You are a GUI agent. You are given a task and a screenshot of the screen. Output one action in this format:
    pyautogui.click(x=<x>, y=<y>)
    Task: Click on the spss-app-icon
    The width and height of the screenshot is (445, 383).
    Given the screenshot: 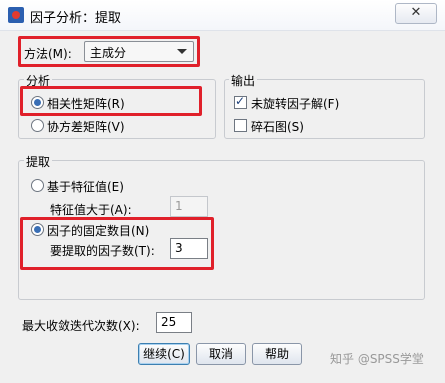 What is the action you would take?
    pyautogui.click(x=16, y=15)
    